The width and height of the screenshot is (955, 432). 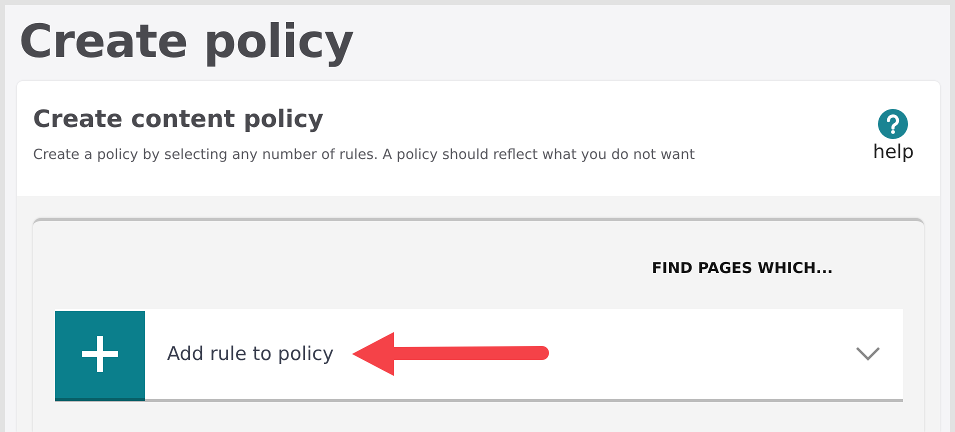 I want to click on chevron-button, so click(x=868, y=354).